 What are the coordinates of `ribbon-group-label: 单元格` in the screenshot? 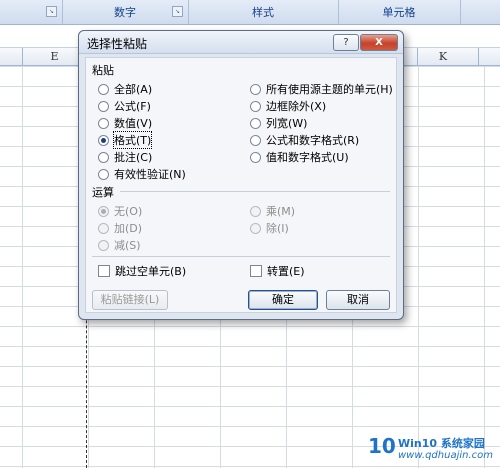 It's located at (399, 12).